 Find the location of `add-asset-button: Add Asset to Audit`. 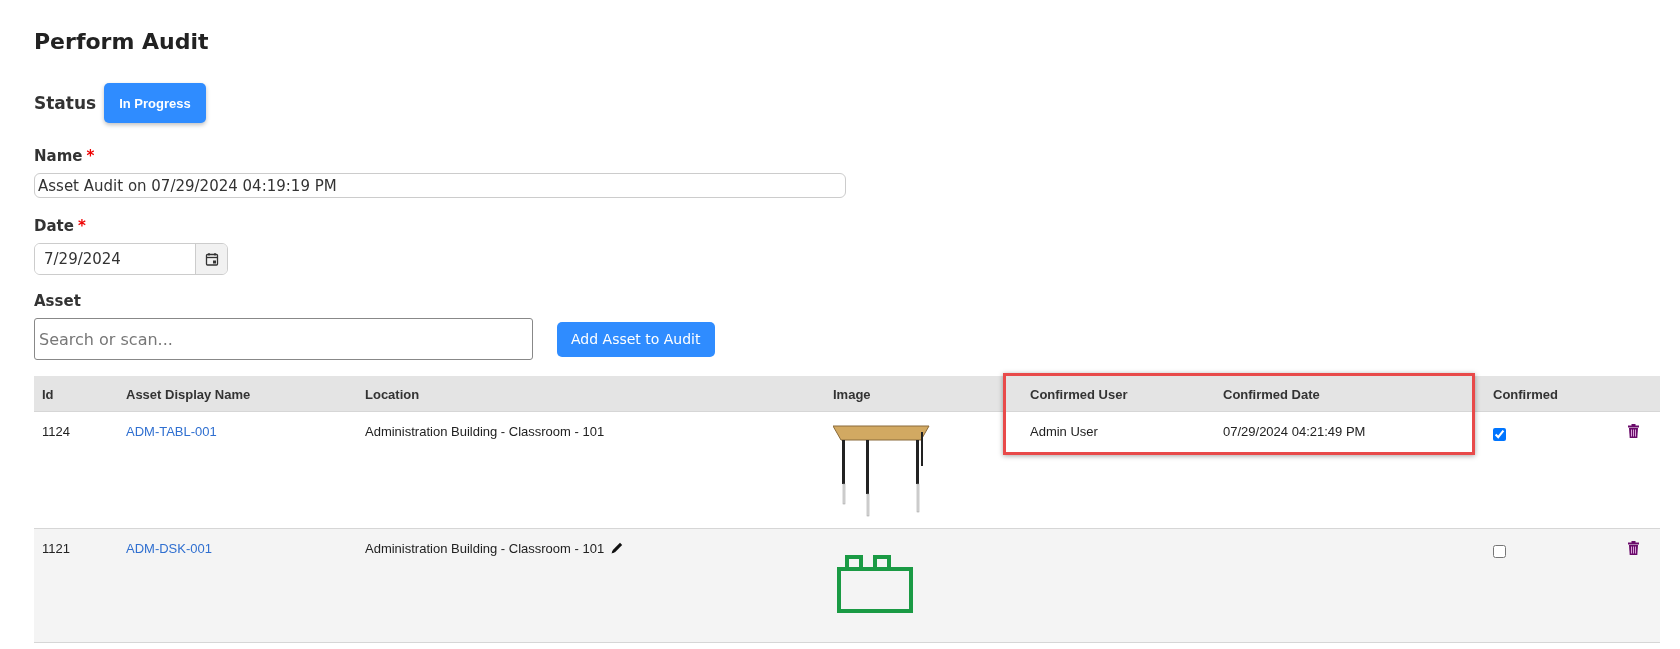

add-asset-button: Add Asset to Audit is located at coordinates (636, 339).